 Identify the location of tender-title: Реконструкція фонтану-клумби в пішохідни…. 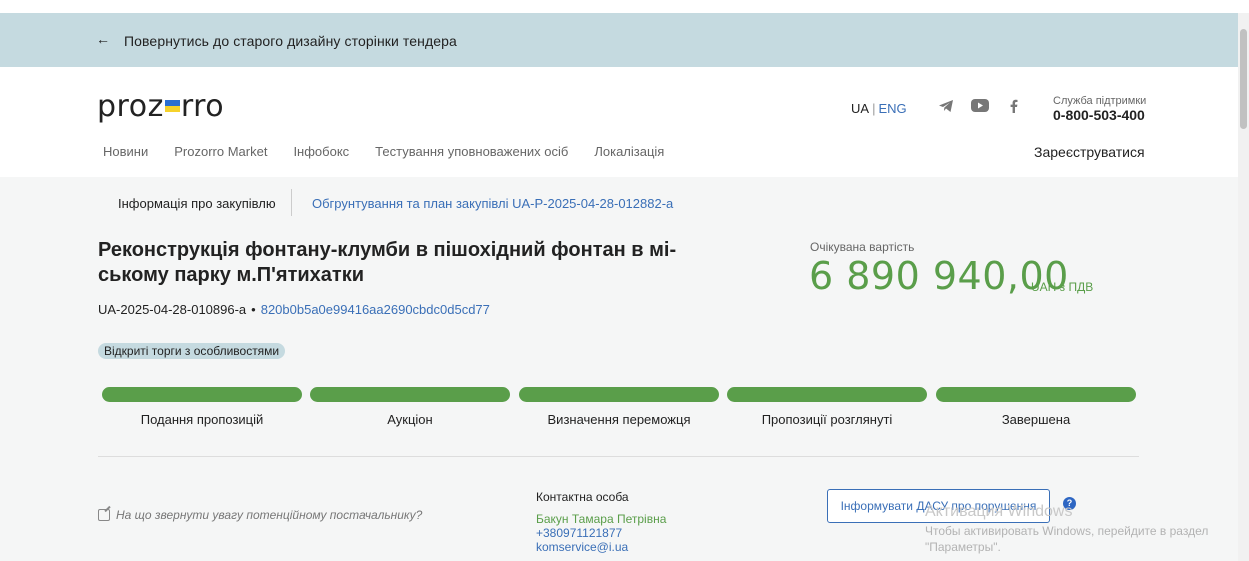
(387, 262).